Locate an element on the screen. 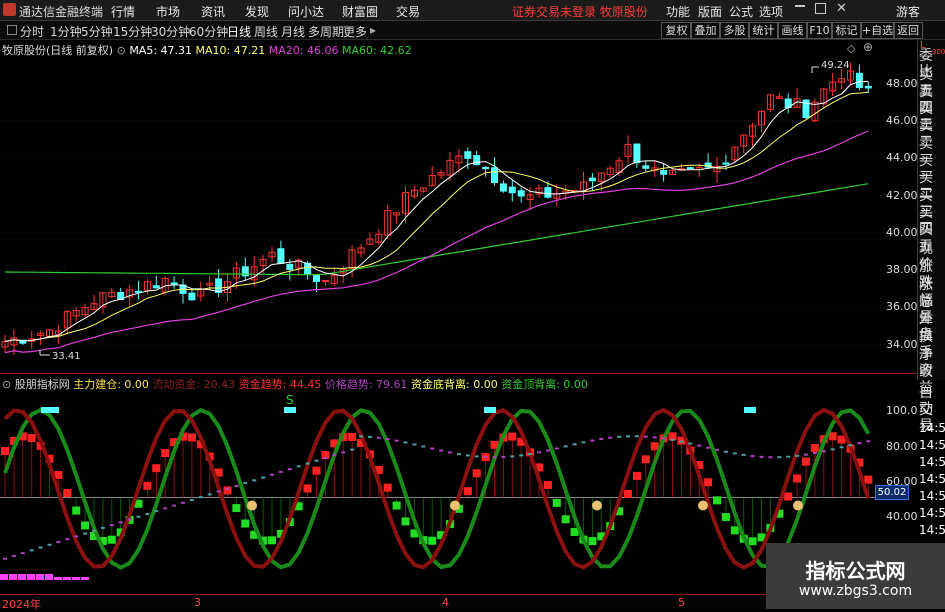  guest-label: 游客 is located at coordinates (908, 11).